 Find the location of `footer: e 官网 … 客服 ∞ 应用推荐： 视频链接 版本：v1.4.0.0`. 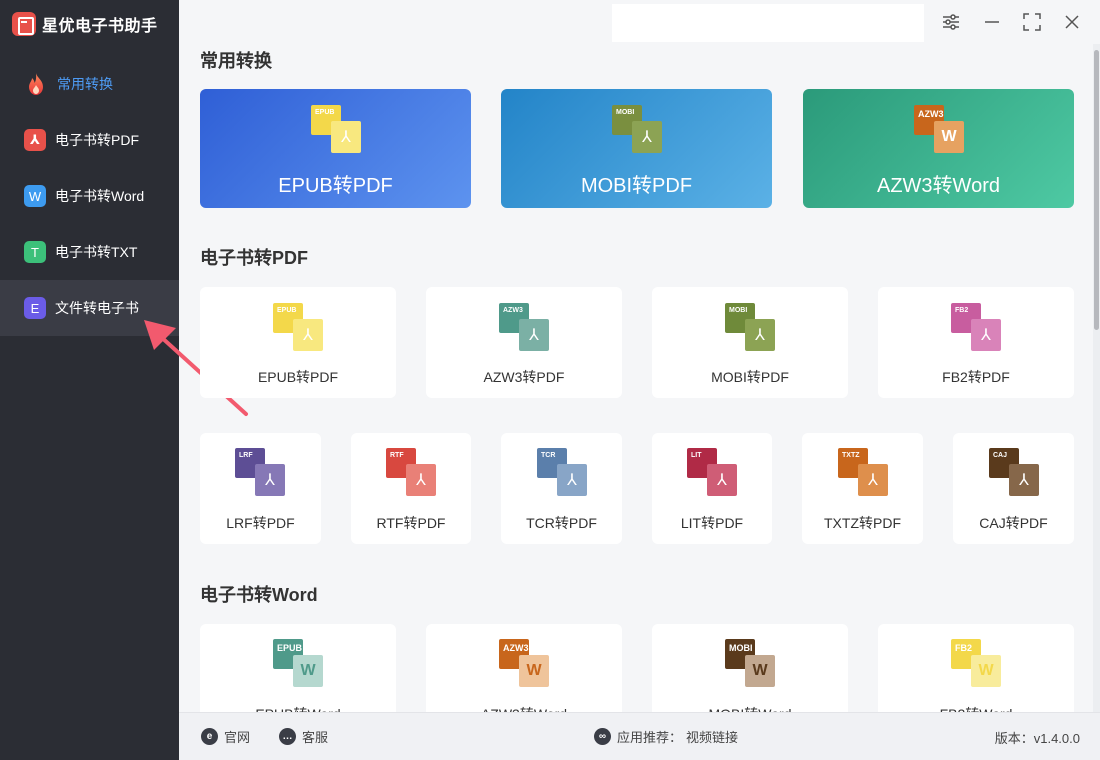

footer: e 官网 … 客服 ∞ 应用推荐： 视频链接 版本：v1.4.0.0 is located at coordinates (639, 736).